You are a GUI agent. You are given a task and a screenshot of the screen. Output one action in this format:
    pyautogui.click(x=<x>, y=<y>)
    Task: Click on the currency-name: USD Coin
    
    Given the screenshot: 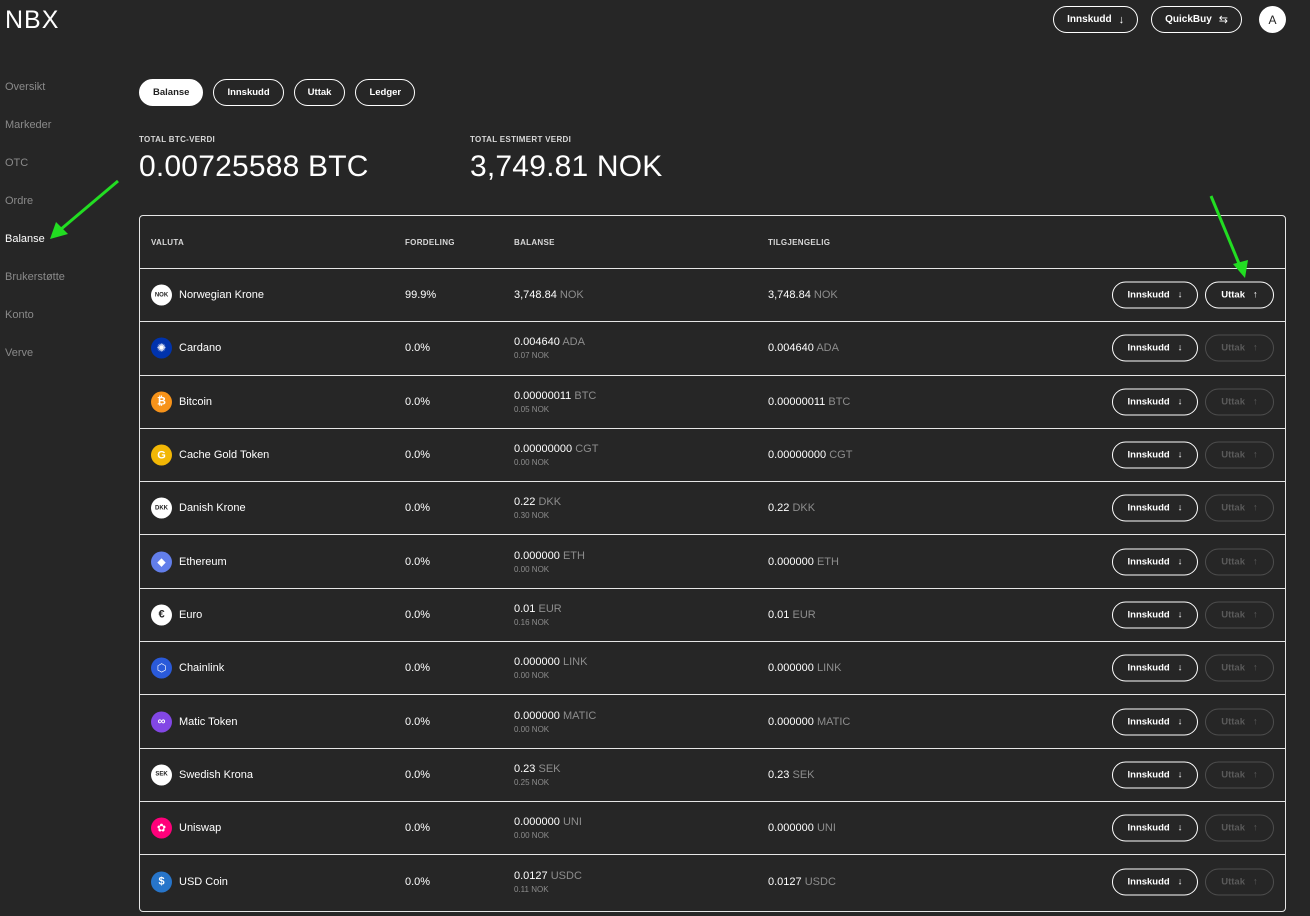 What is the action you would take?
    pyautogui.click(x=203, y=881)
    